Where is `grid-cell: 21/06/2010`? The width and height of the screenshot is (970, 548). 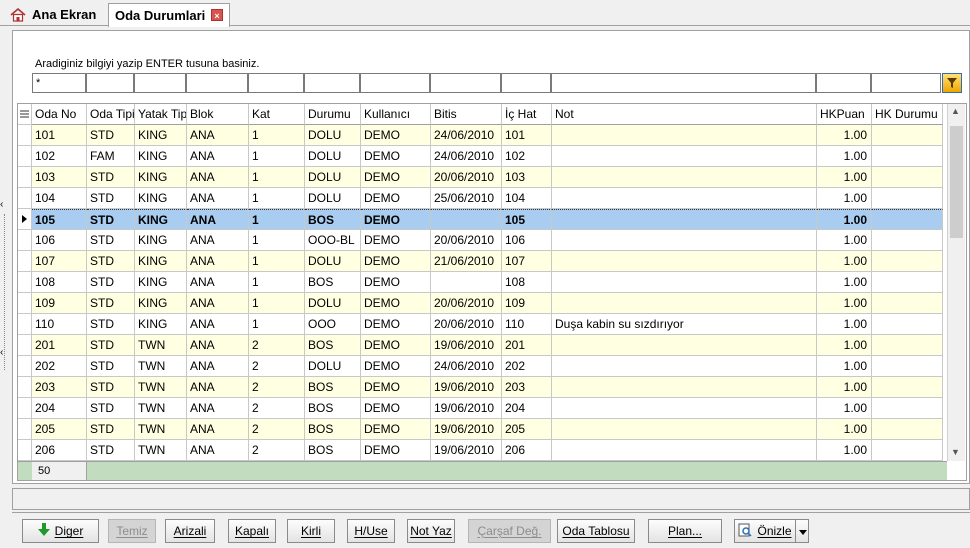
grid-cell: 21/06/2010 is located at coordinates (466, 261).